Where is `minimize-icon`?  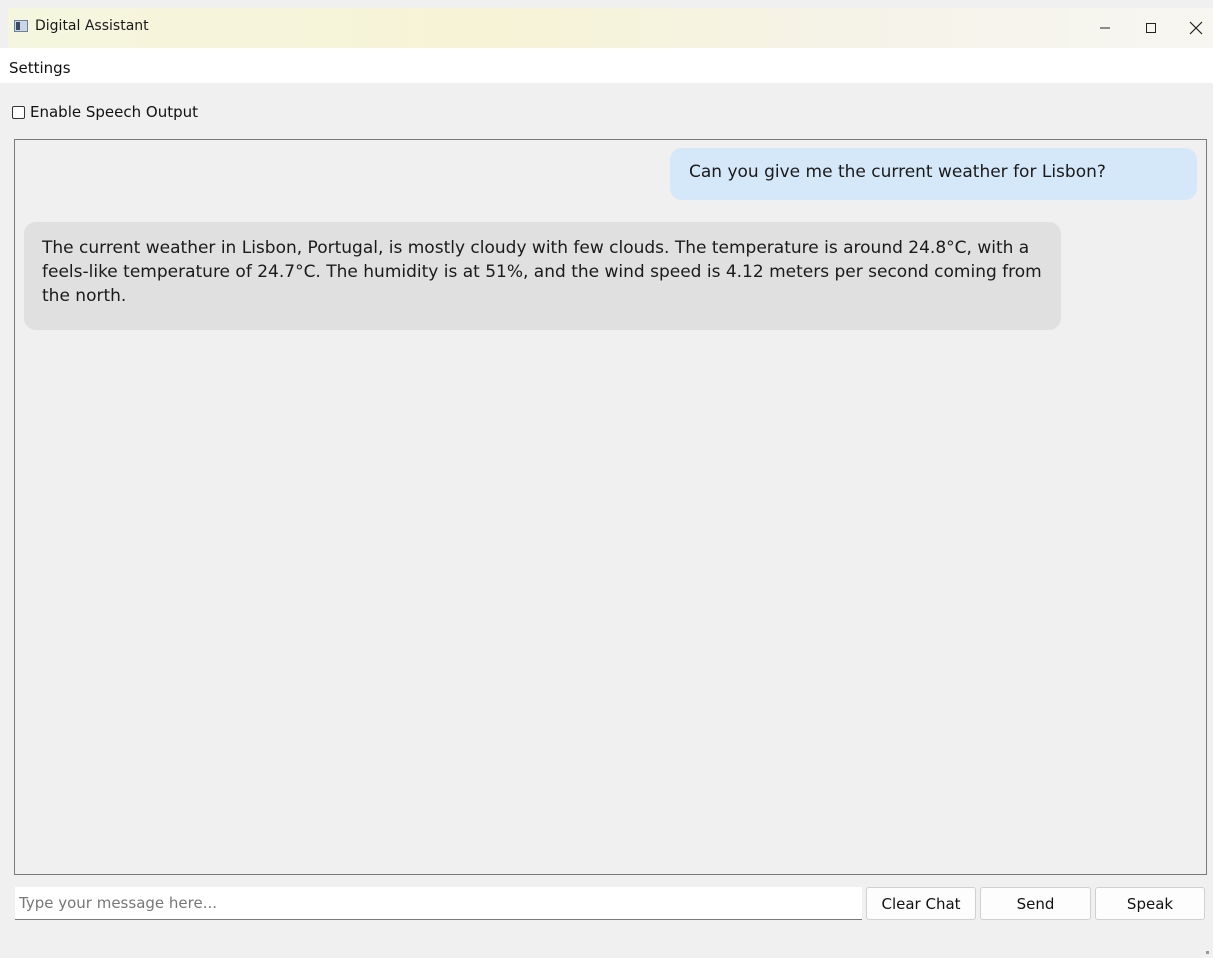
minimize-icon is located at coordinates (1105, 28).